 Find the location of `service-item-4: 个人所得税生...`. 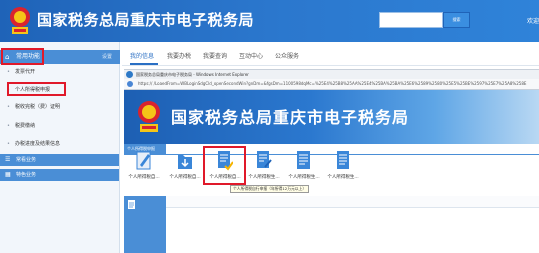

service-item-4: 个人所得税生... is located at coordinates (264, 167).